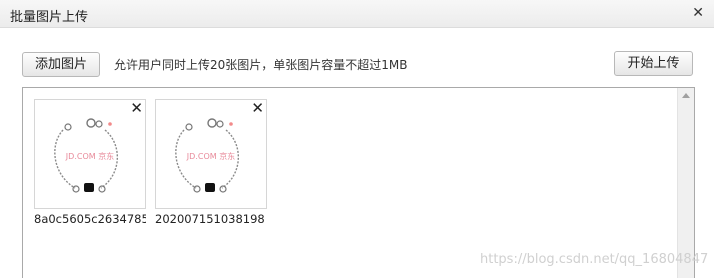  What do you see at coordinates (210, 219) in the screenshot?
I see `file-name: 202007151038198` at bounding box center [210, 219].